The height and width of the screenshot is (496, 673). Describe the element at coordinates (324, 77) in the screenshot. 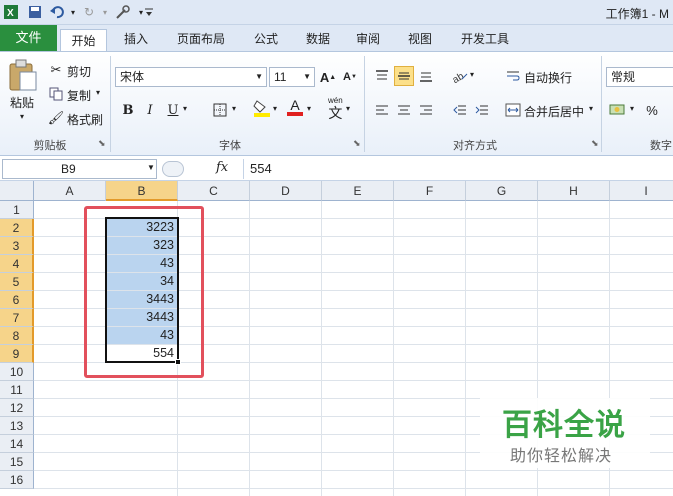

I see `grow-font-glyph: A` at that location.